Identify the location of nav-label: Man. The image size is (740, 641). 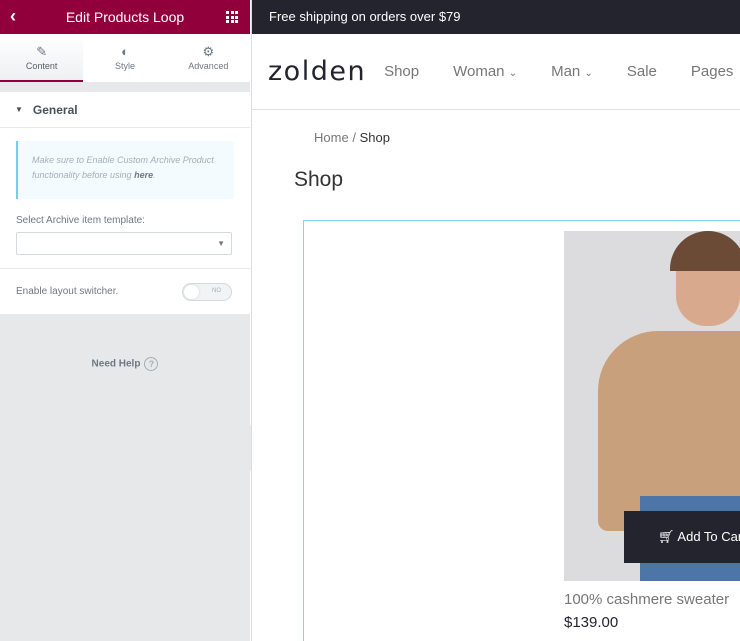
(566, 71).